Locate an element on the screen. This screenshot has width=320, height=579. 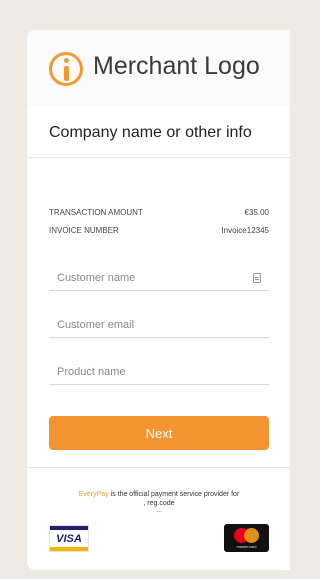
visa-logo: VISA is located at coordinates (69, 538).